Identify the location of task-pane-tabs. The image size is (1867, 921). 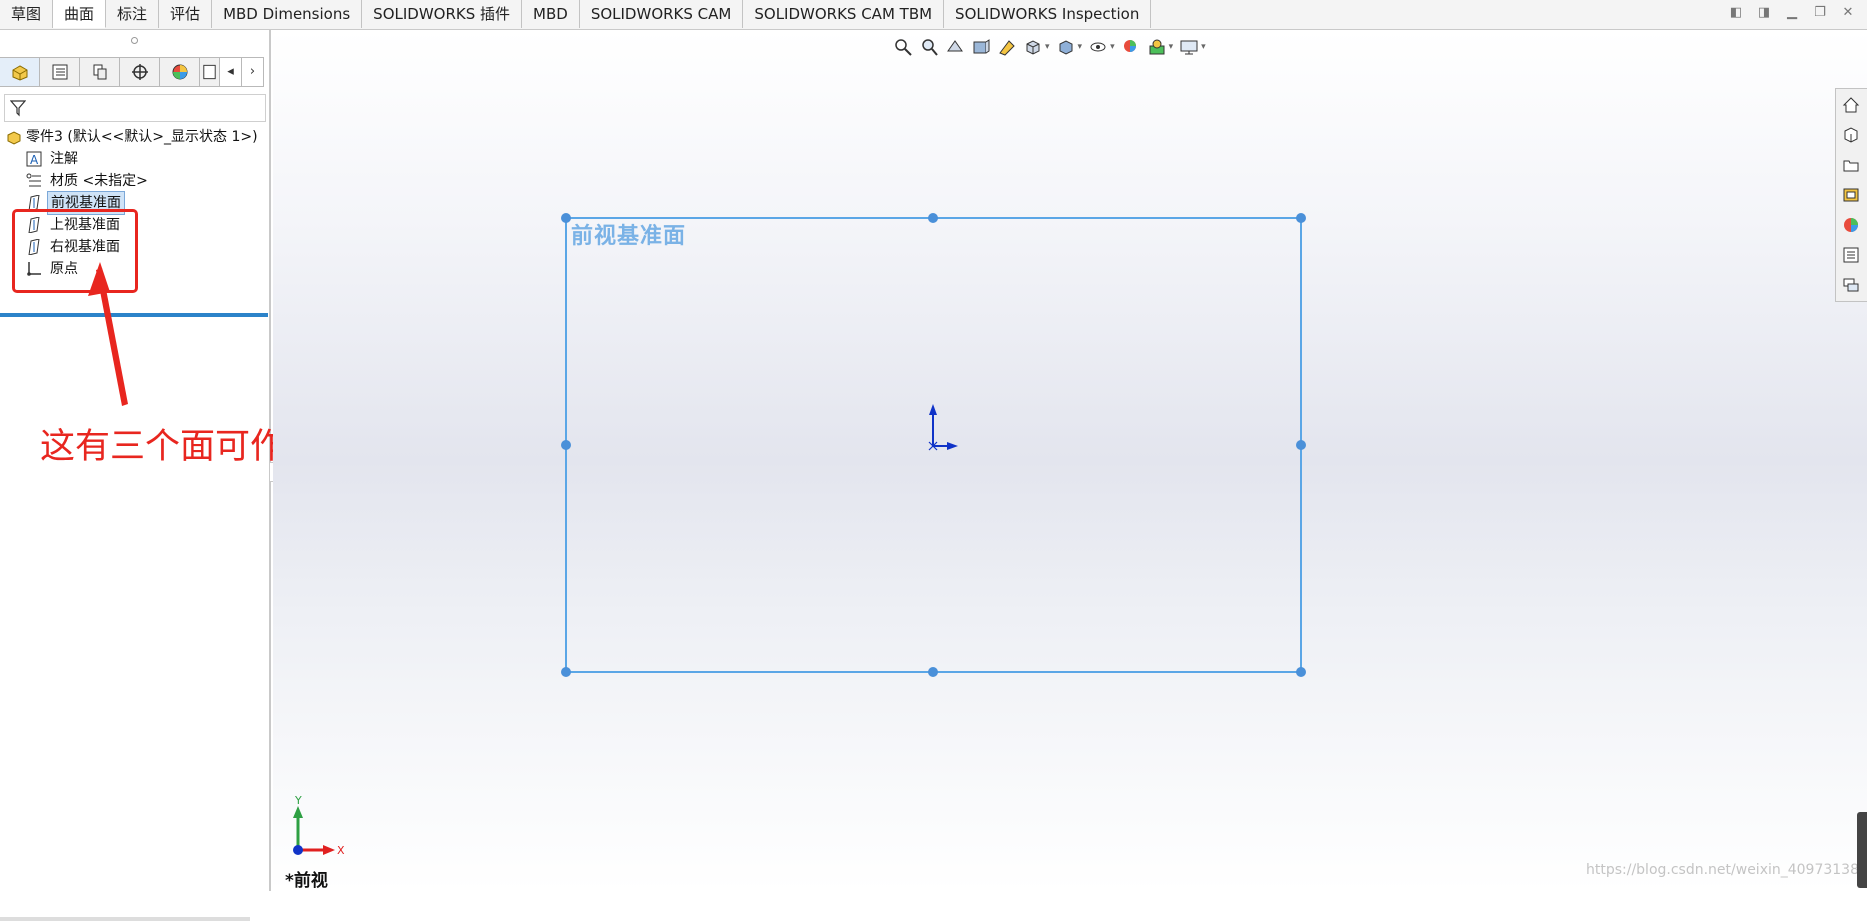
(1851, 195).